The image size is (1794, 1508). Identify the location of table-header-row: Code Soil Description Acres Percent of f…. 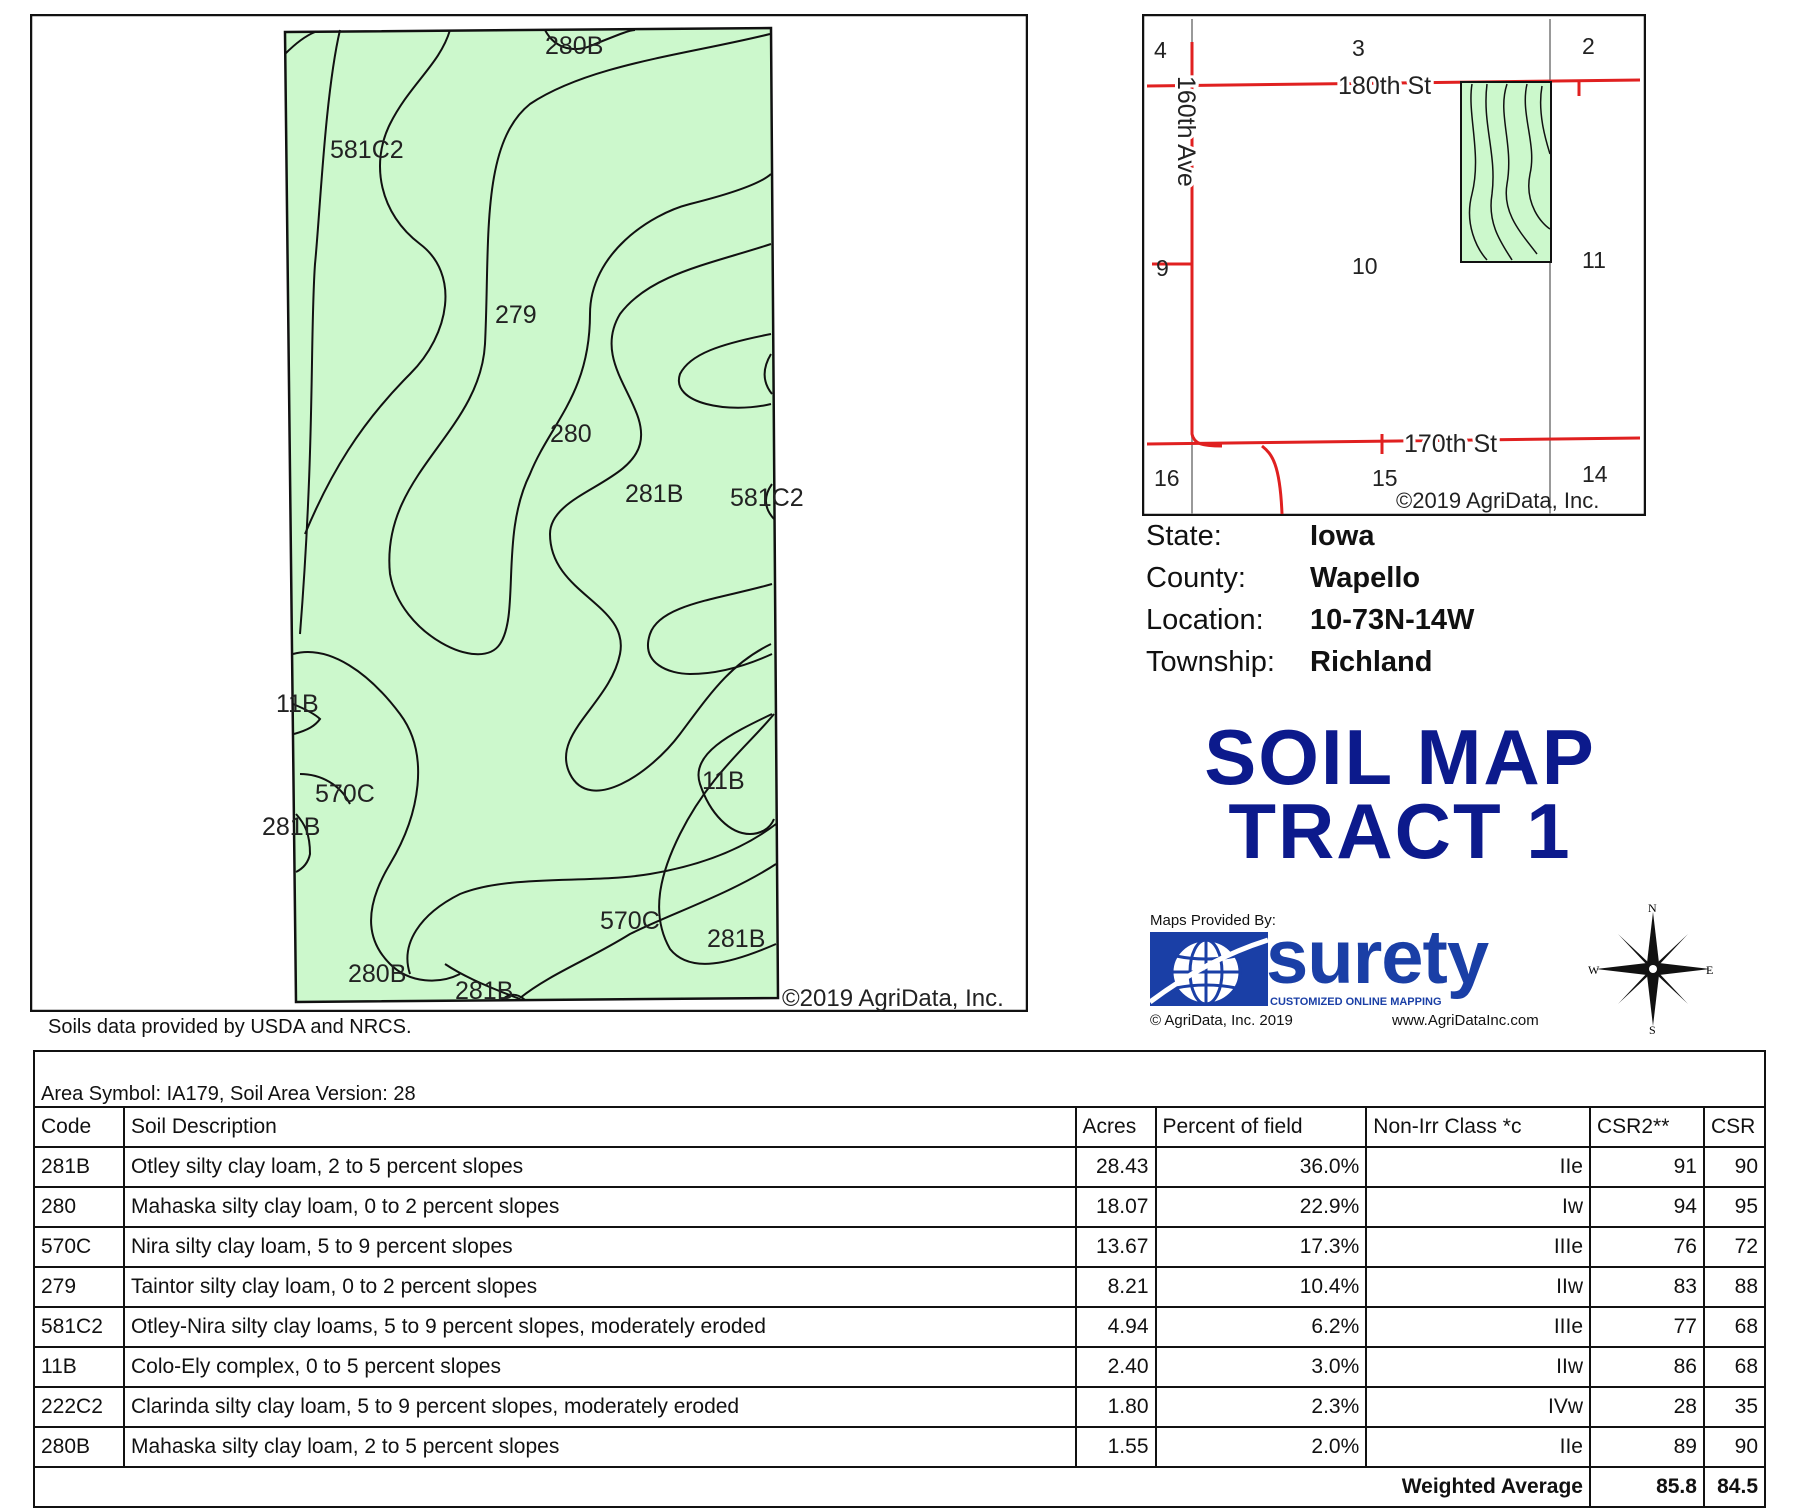
(900, 1127).